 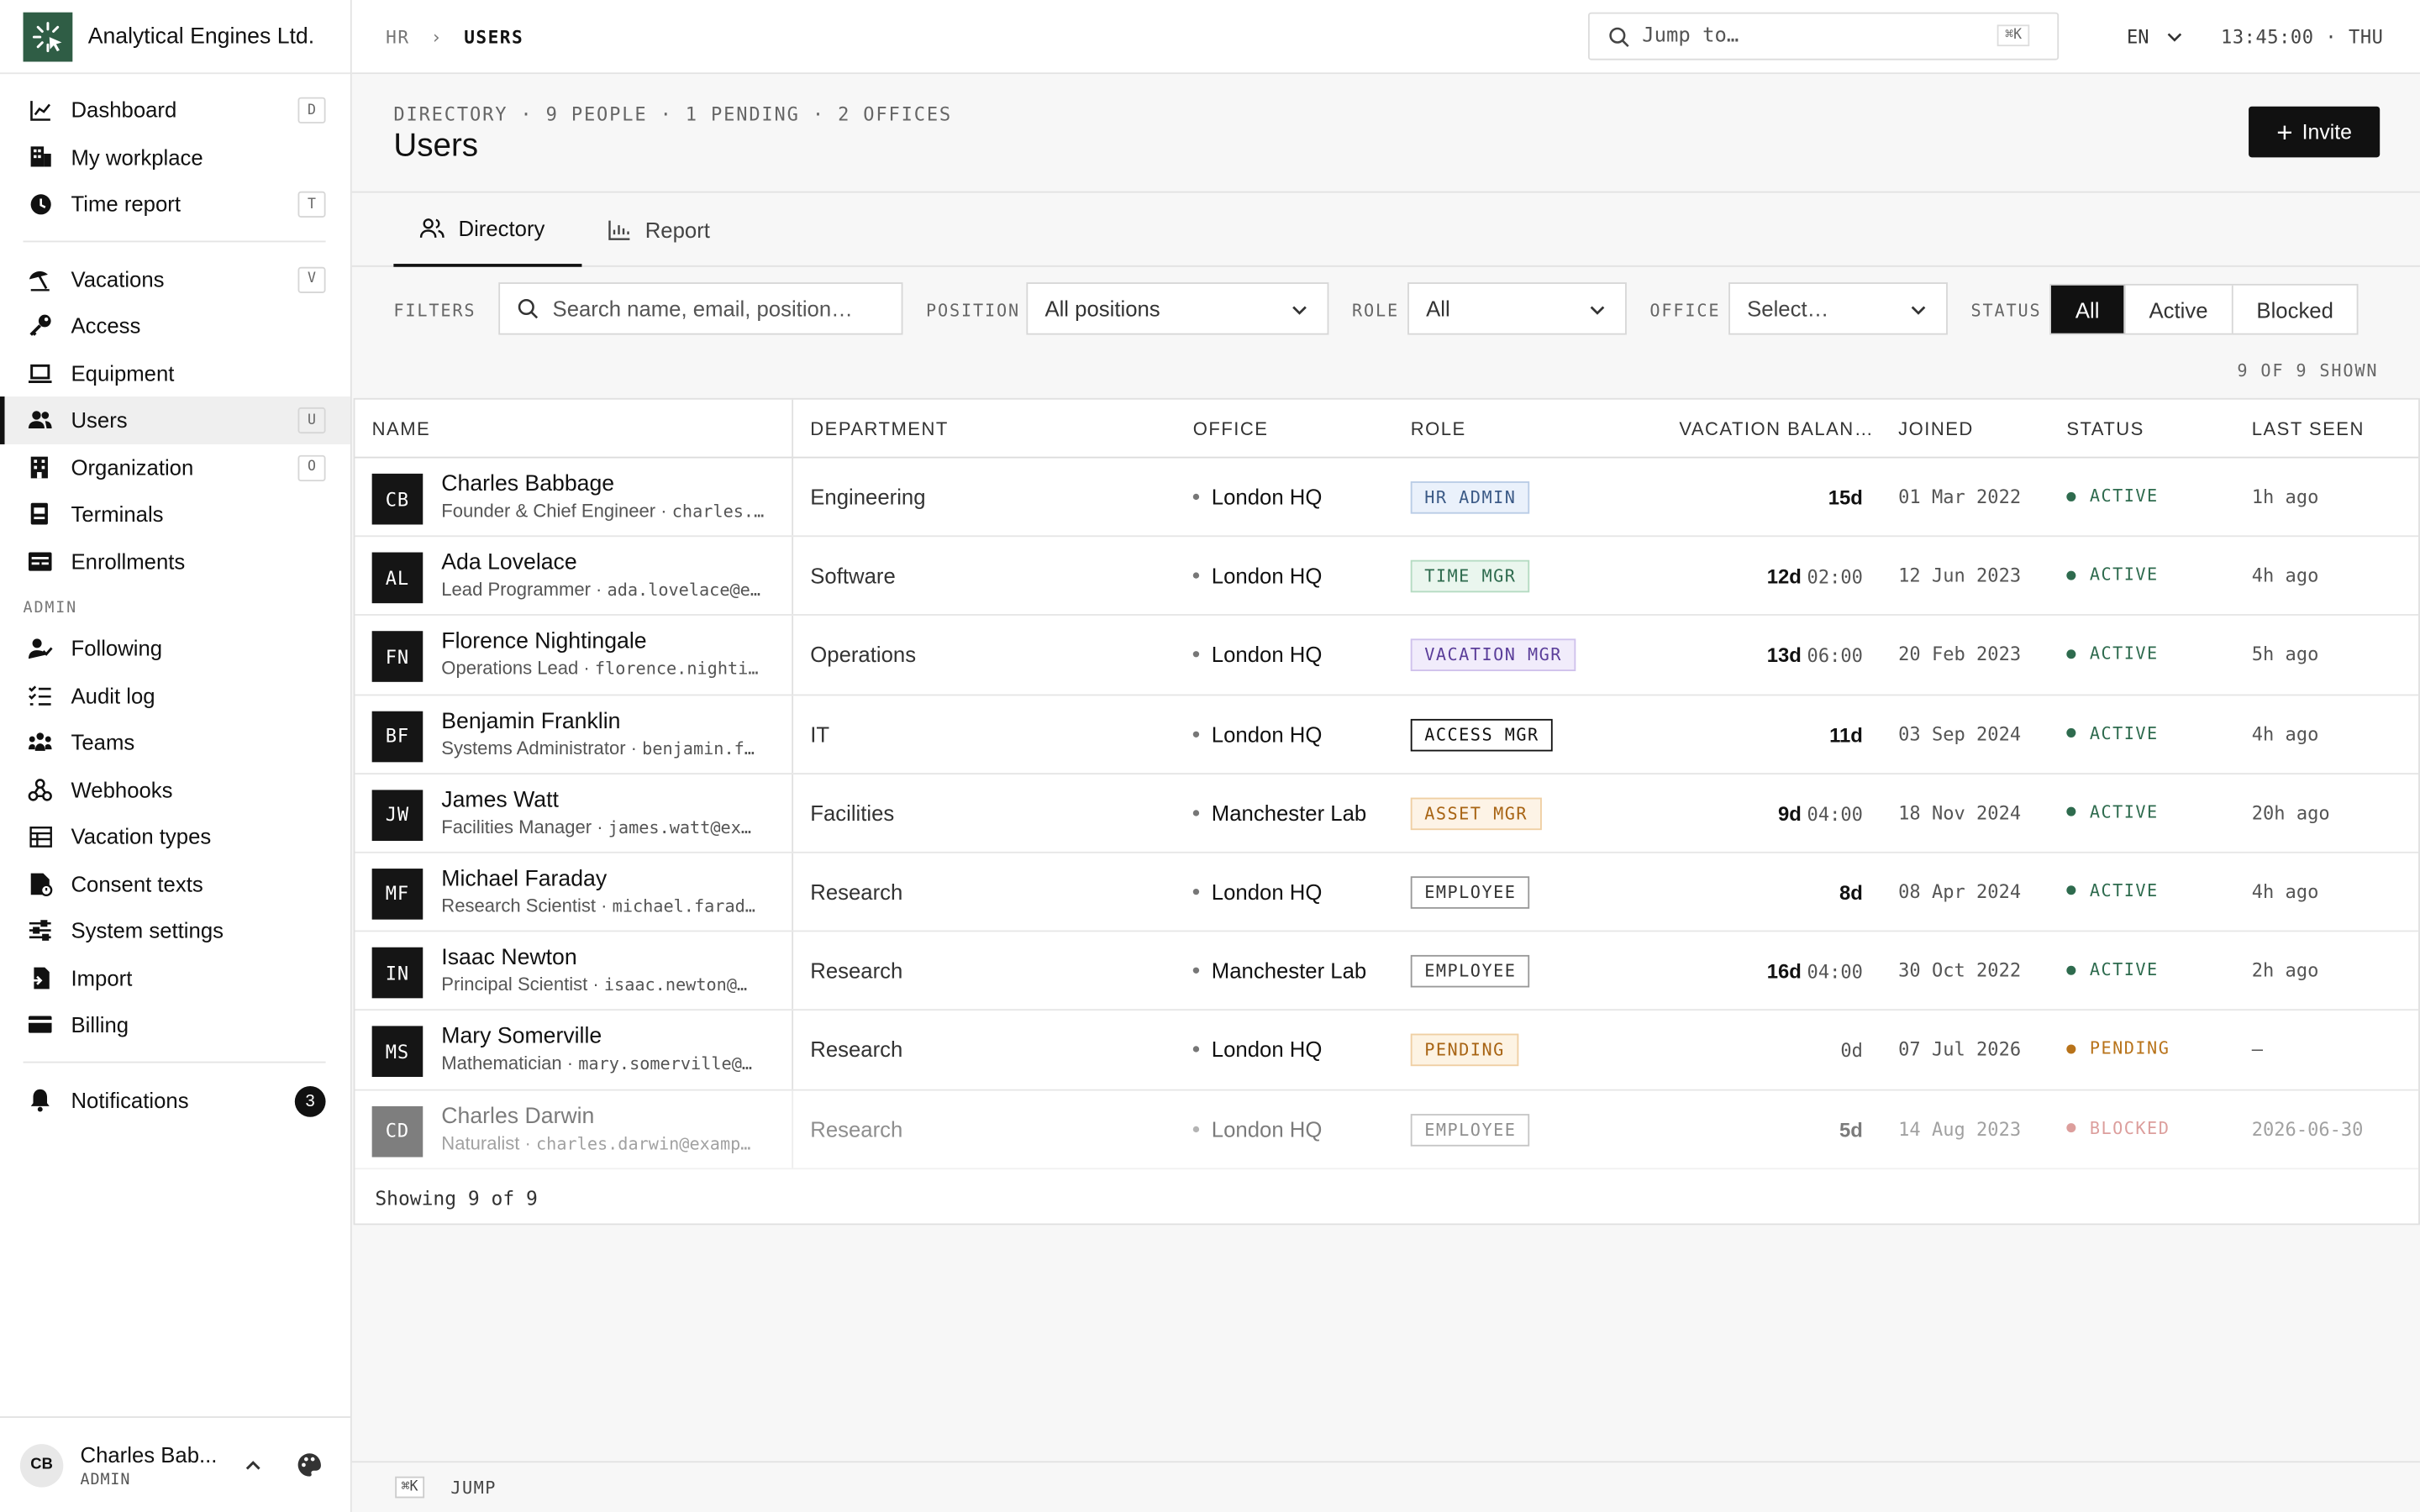 What do you see at coordinates (509, 958) in the screenshot?
I see `user-name: Isaac Newton` at bounding box center [509, 958].